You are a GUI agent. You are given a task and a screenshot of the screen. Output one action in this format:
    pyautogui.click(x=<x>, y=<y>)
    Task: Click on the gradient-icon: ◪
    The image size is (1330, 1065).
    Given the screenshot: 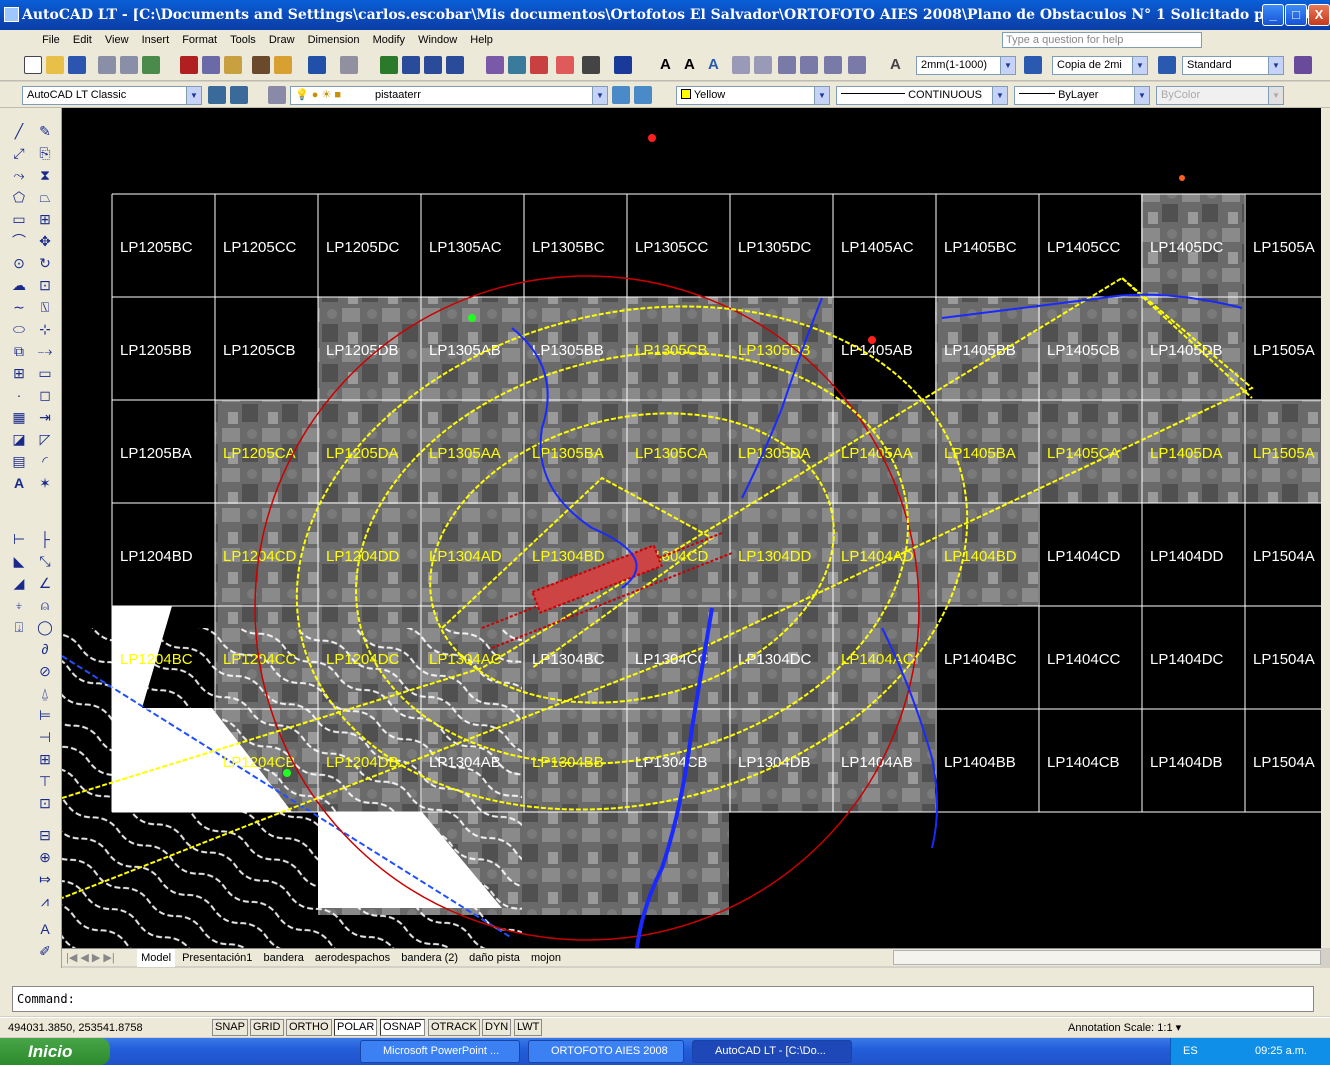 What is the action you would take?
    pyautogui.click(x=19, y=439)
    